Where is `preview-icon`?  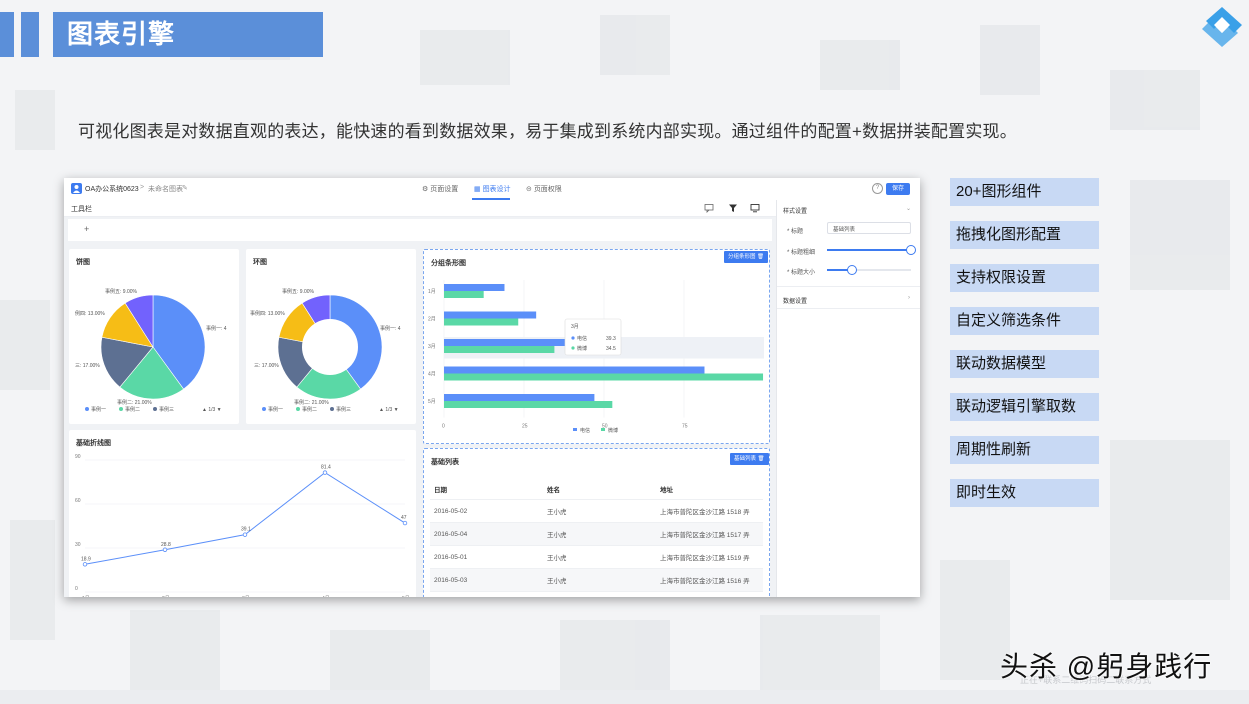 preview-icon is located at coordinates (755, 208).